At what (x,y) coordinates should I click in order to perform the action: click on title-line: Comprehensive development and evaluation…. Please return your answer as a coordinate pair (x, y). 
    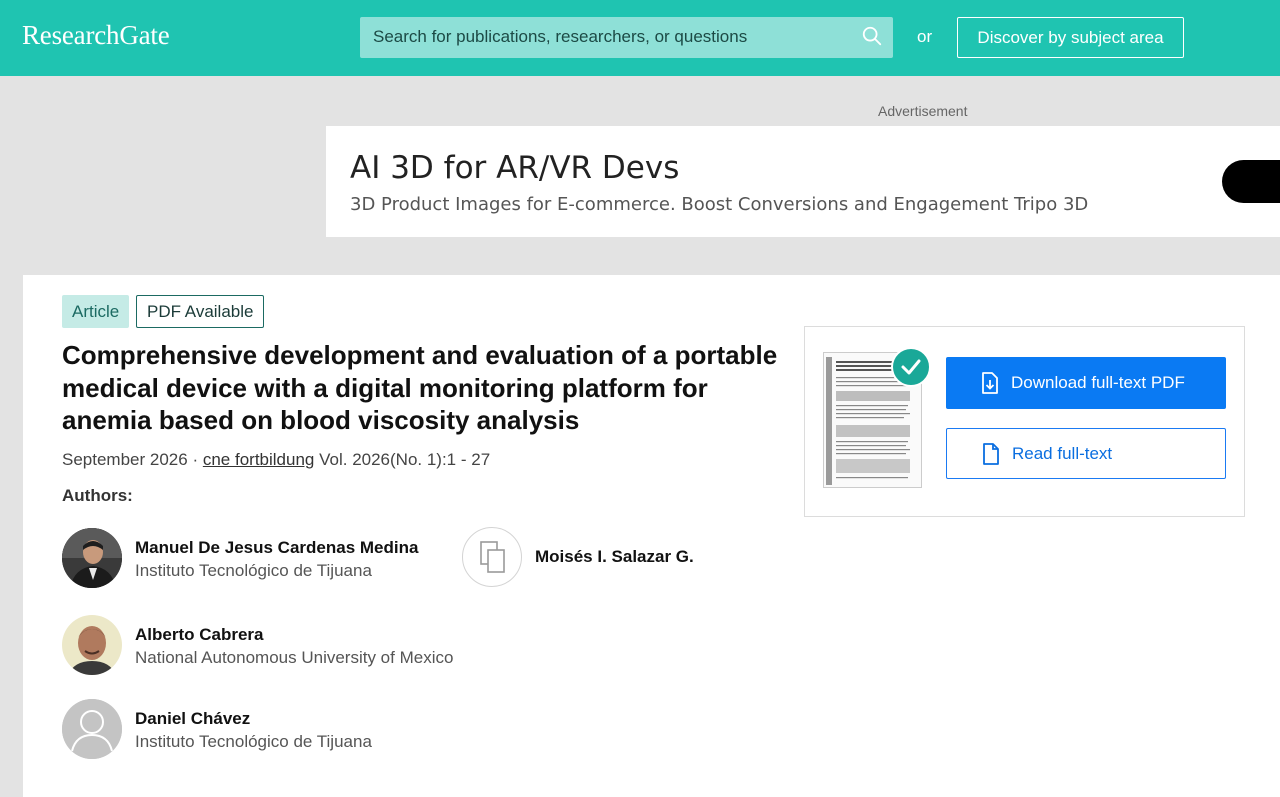
    Looking at the image, I should click on (420, 355).